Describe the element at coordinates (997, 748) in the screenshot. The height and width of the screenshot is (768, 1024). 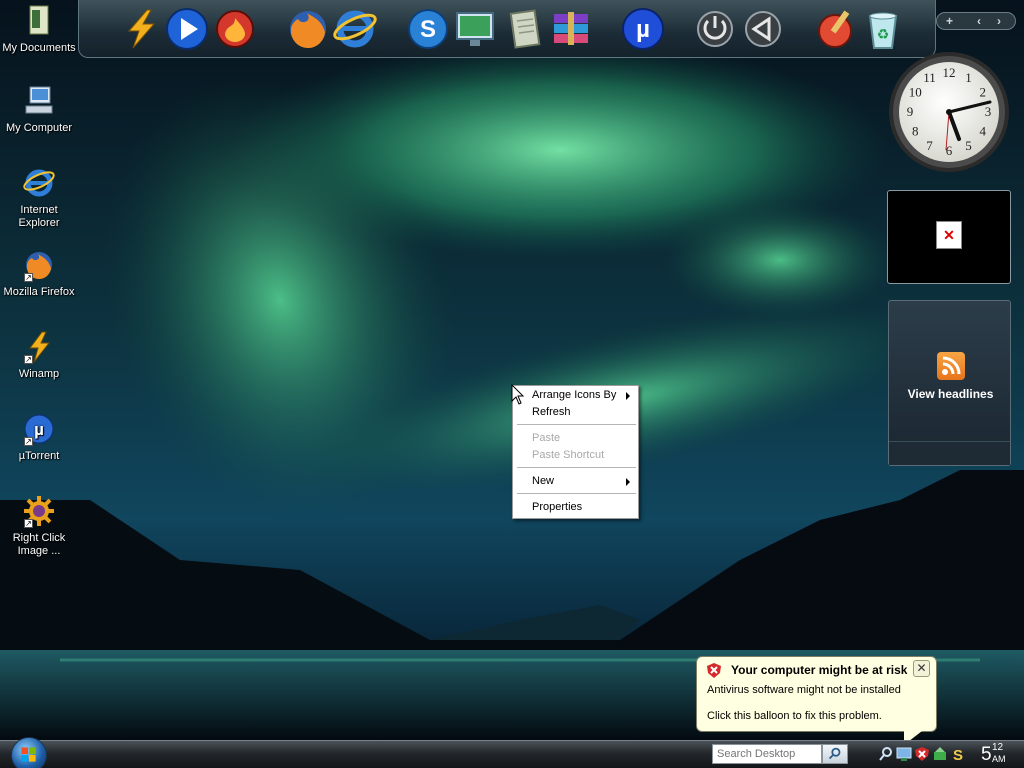
I see `taskbar-clock-minutes: 12` at that location.